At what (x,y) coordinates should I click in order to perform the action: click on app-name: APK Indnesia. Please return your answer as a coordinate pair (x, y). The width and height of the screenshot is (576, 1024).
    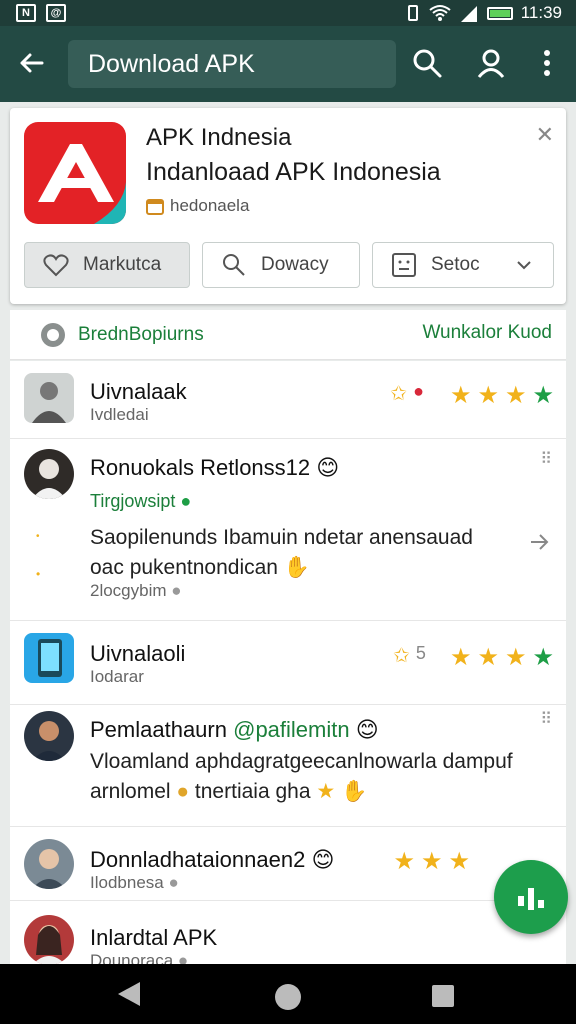
    Looking at the image, I should click on (219, 137).